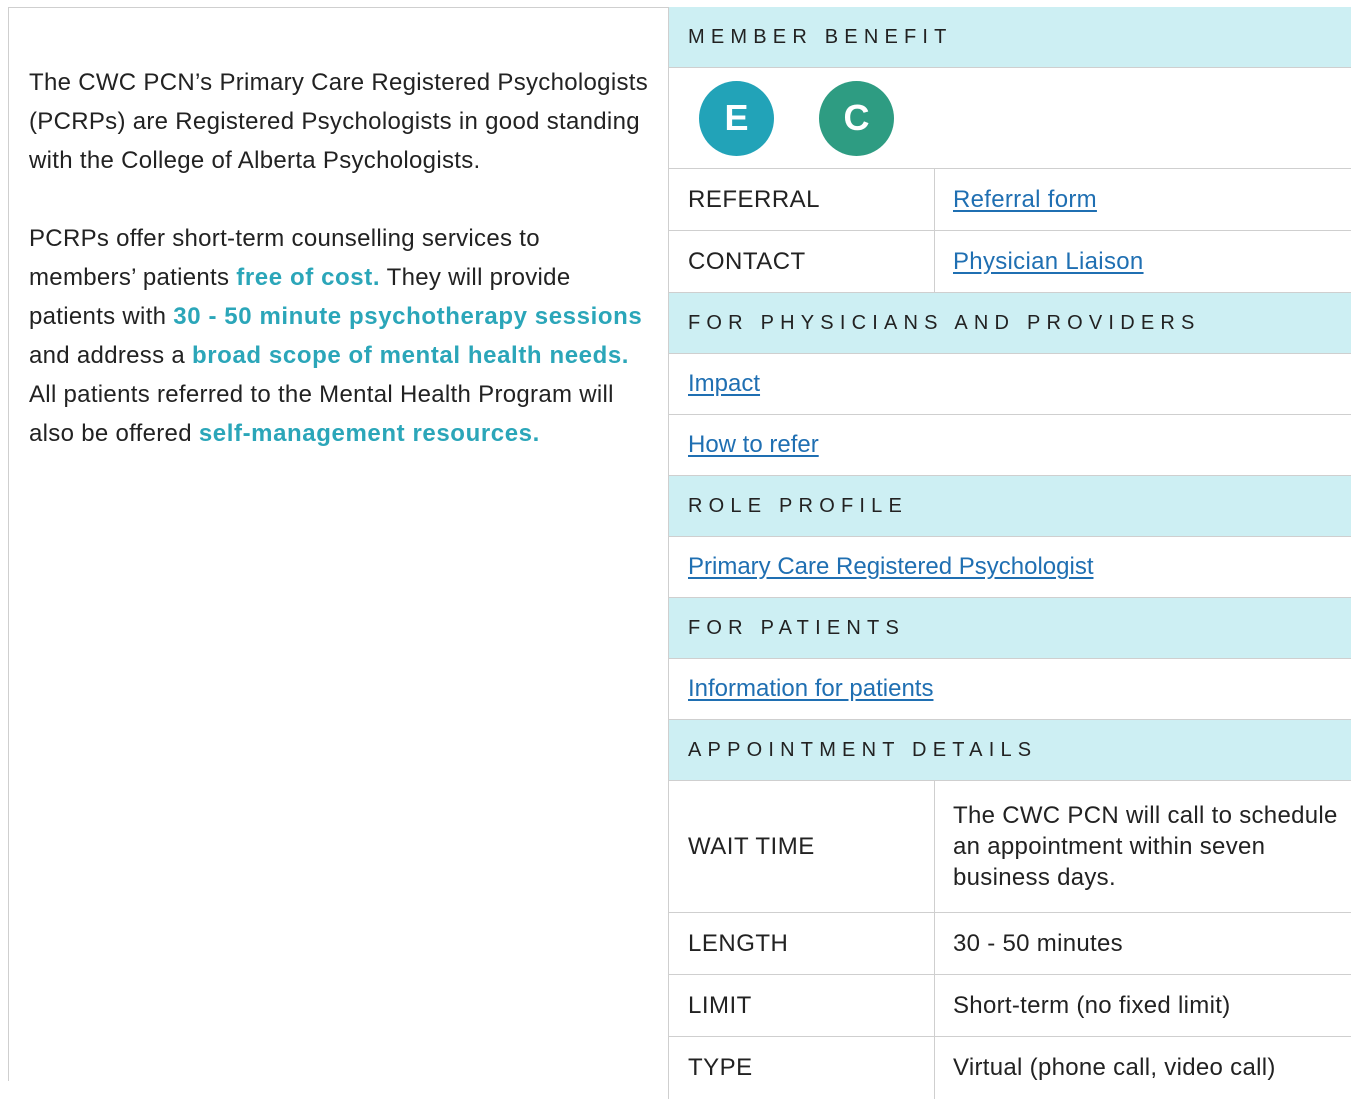 This screenshot has height=1099, width=1351. What do you see at coordinates (408, 316) in the screenshot?
I see `highlight-session-length: 30 - 50 minute psychotherapy sessions` at bounding box center [408, 316].